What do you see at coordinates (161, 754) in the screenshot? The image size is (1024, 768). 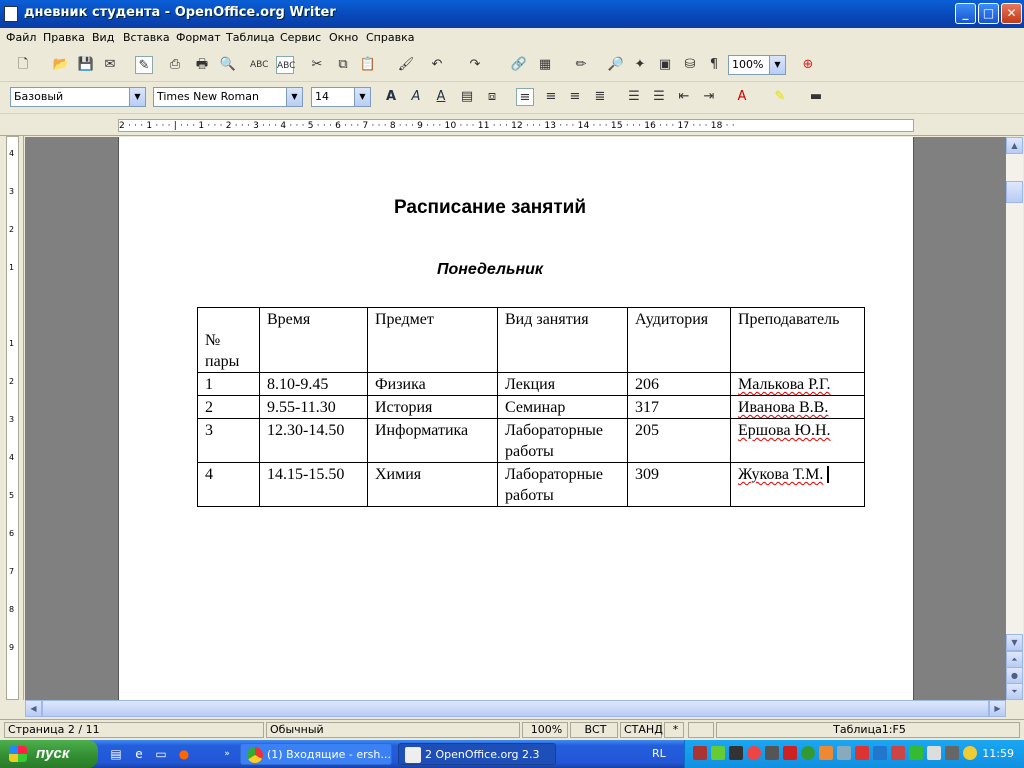 I see `quicklaunch-desktop-icon: ▭` at bounding box center [161, 754].